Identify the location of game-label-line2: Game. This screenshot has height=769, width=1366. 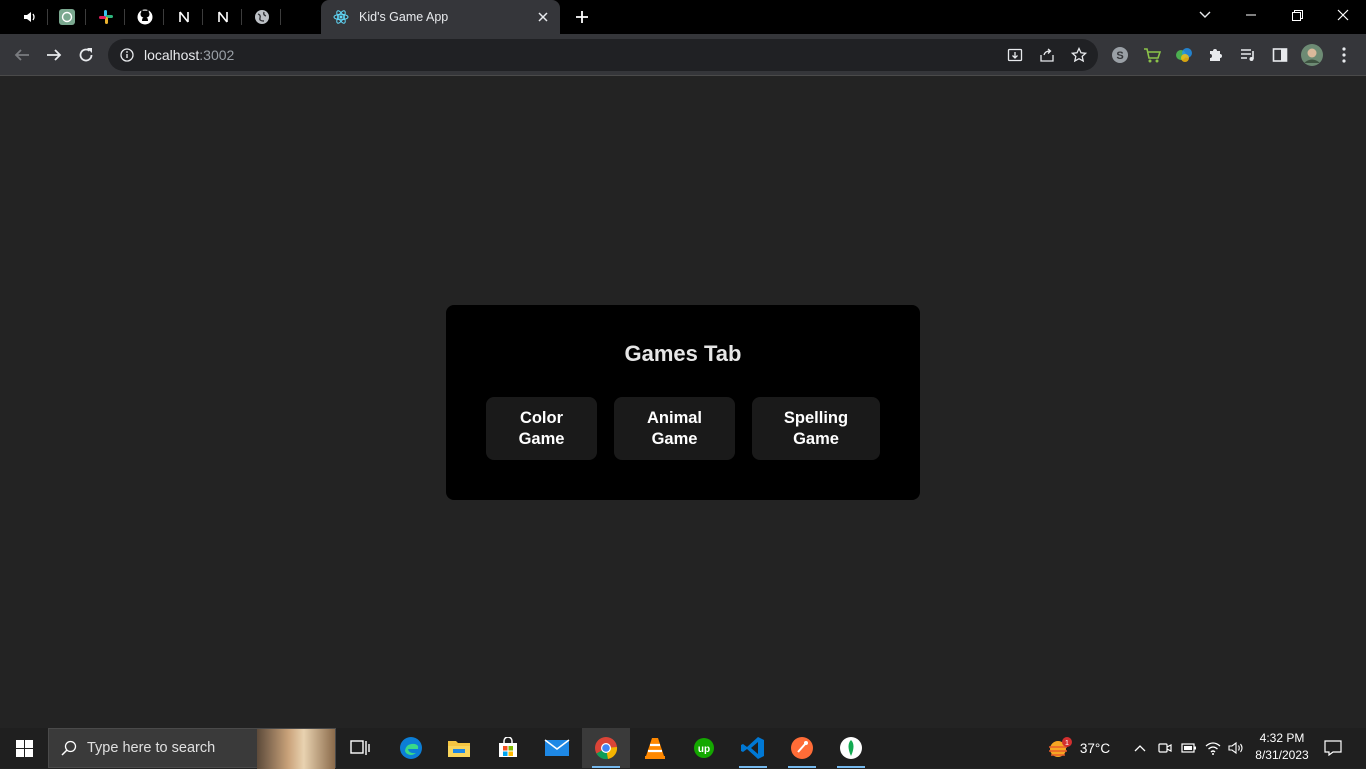
(816, 438).